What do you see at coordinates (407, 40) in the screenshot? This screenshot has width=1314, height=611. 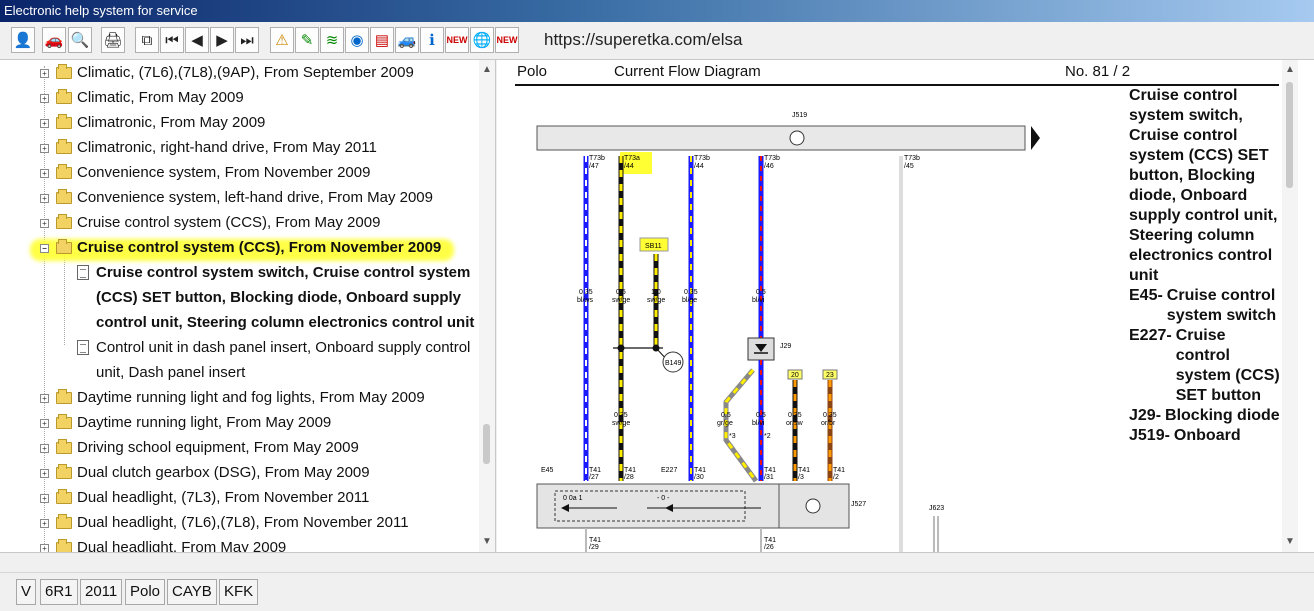 I see `car-service-icon: 🚙` at bounding box center [407, 40].